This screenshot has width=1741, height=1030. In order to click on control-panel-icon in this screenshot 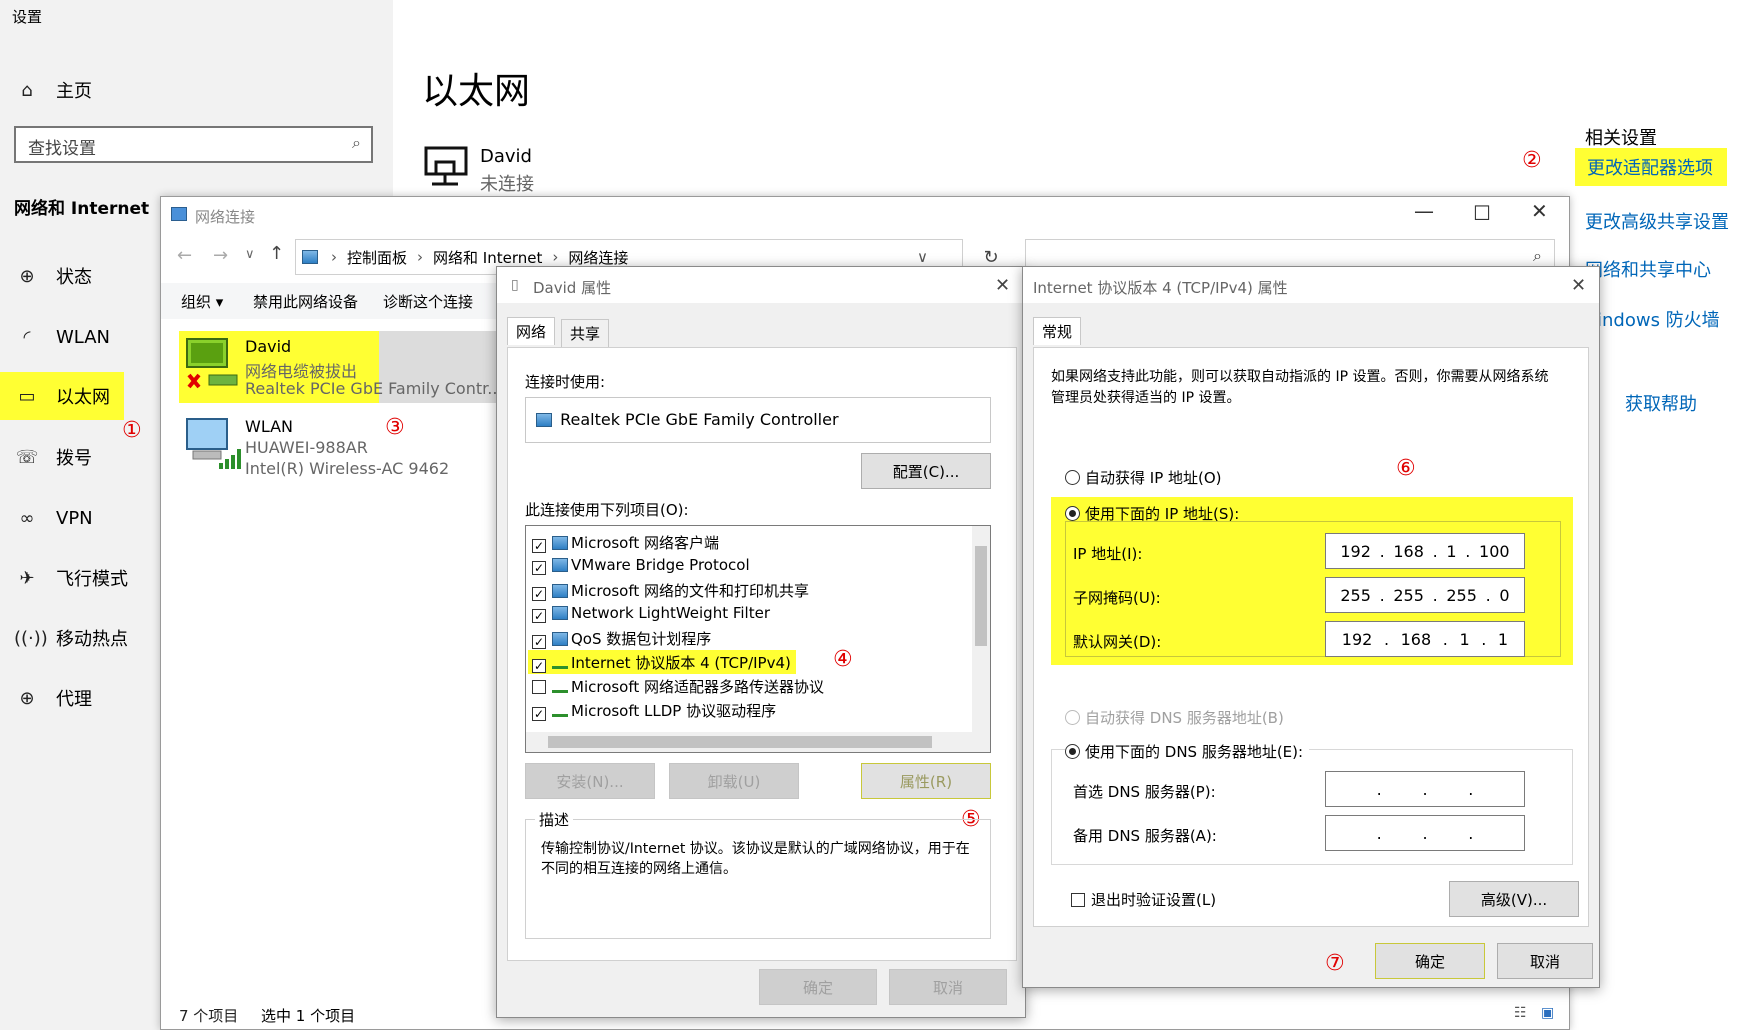, I will do `click(310, 257)`.